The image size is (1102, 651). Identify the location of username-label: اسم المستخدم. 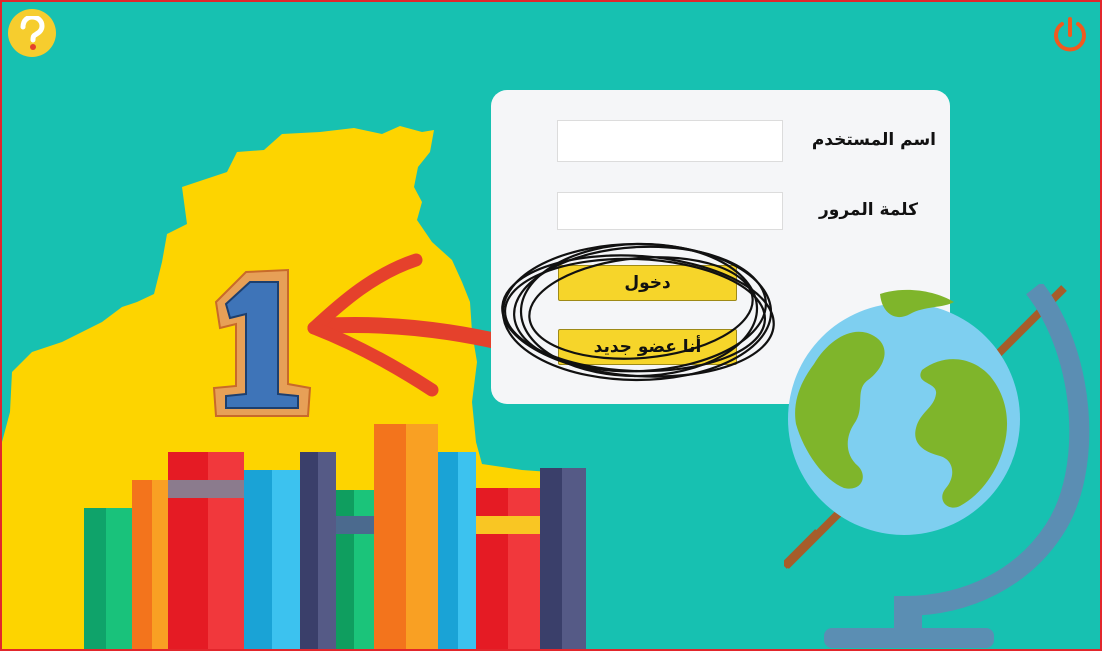
(873, 140).